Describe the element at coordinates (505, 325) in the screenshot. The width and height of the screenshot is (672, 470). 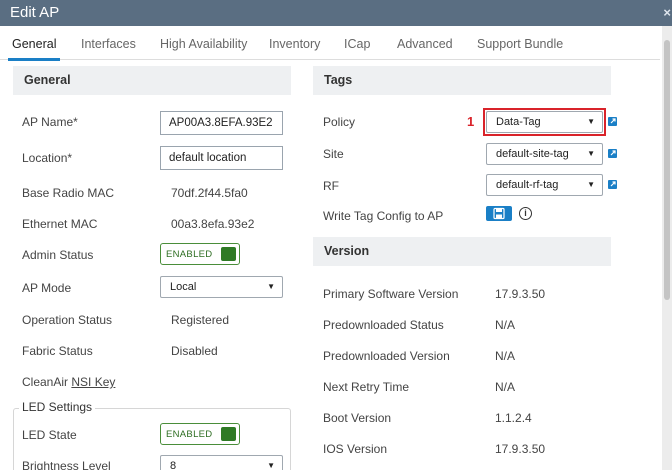
I see `predownloaded-status-value: N/A` at that location.